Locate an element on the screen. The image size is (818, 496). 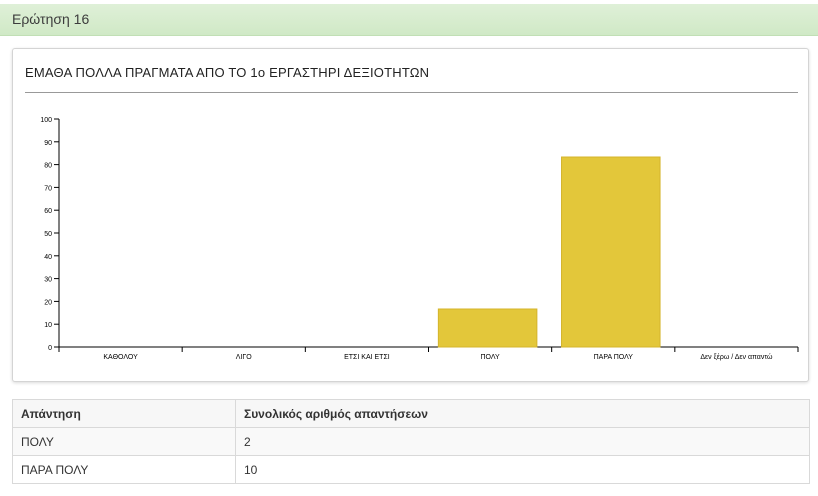
y-tick-label: 90 is located at coordinates (48, 143).